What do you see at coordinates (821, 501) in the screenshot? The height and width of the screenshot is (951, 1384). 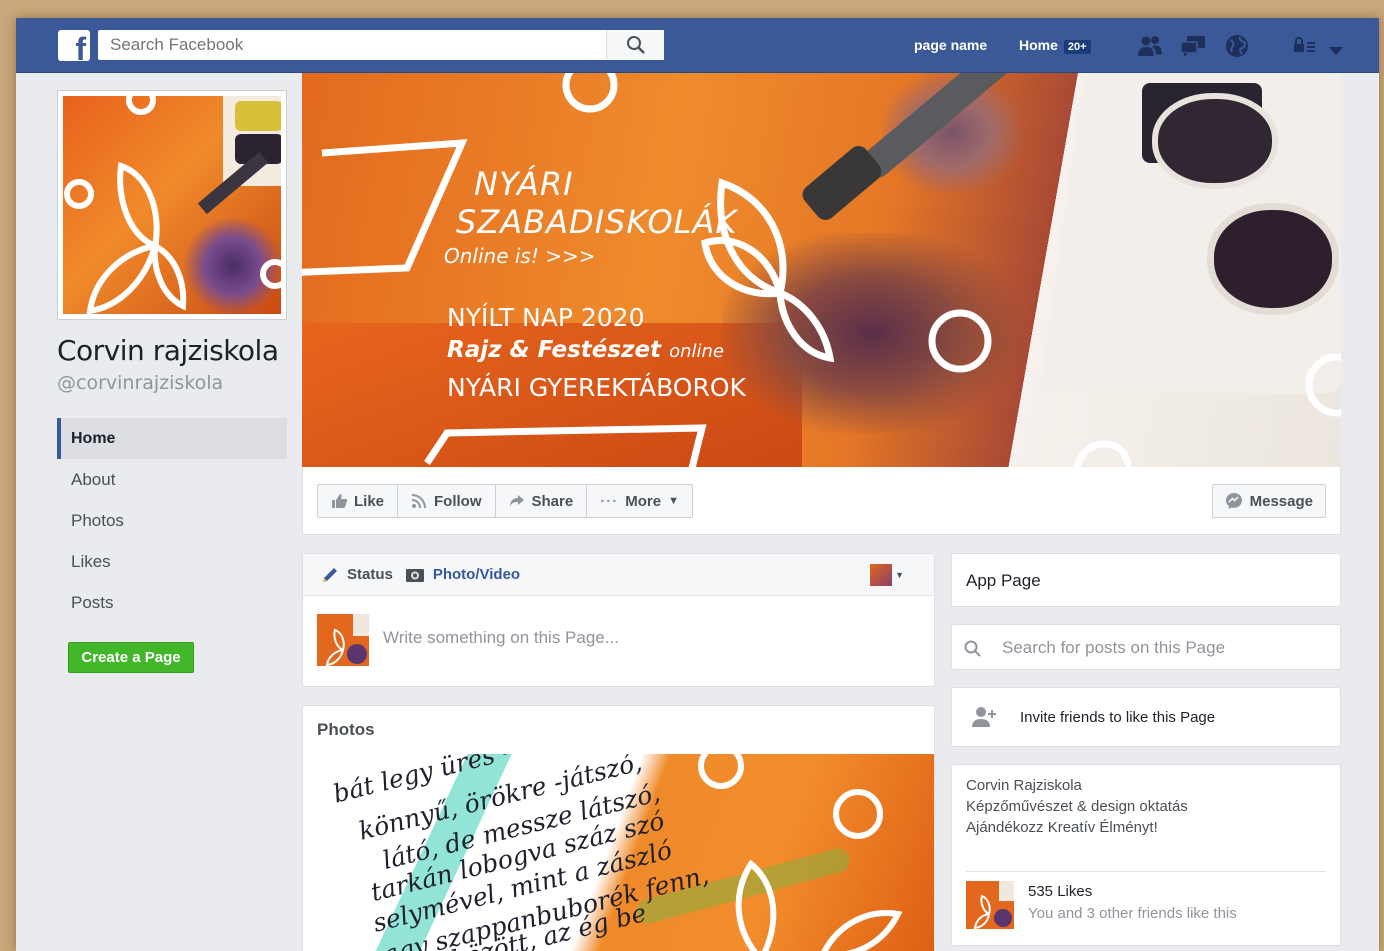 I see `page-action-bar: Like Follow Share ··· More ▼ Message` at bounding box center [821, 501].